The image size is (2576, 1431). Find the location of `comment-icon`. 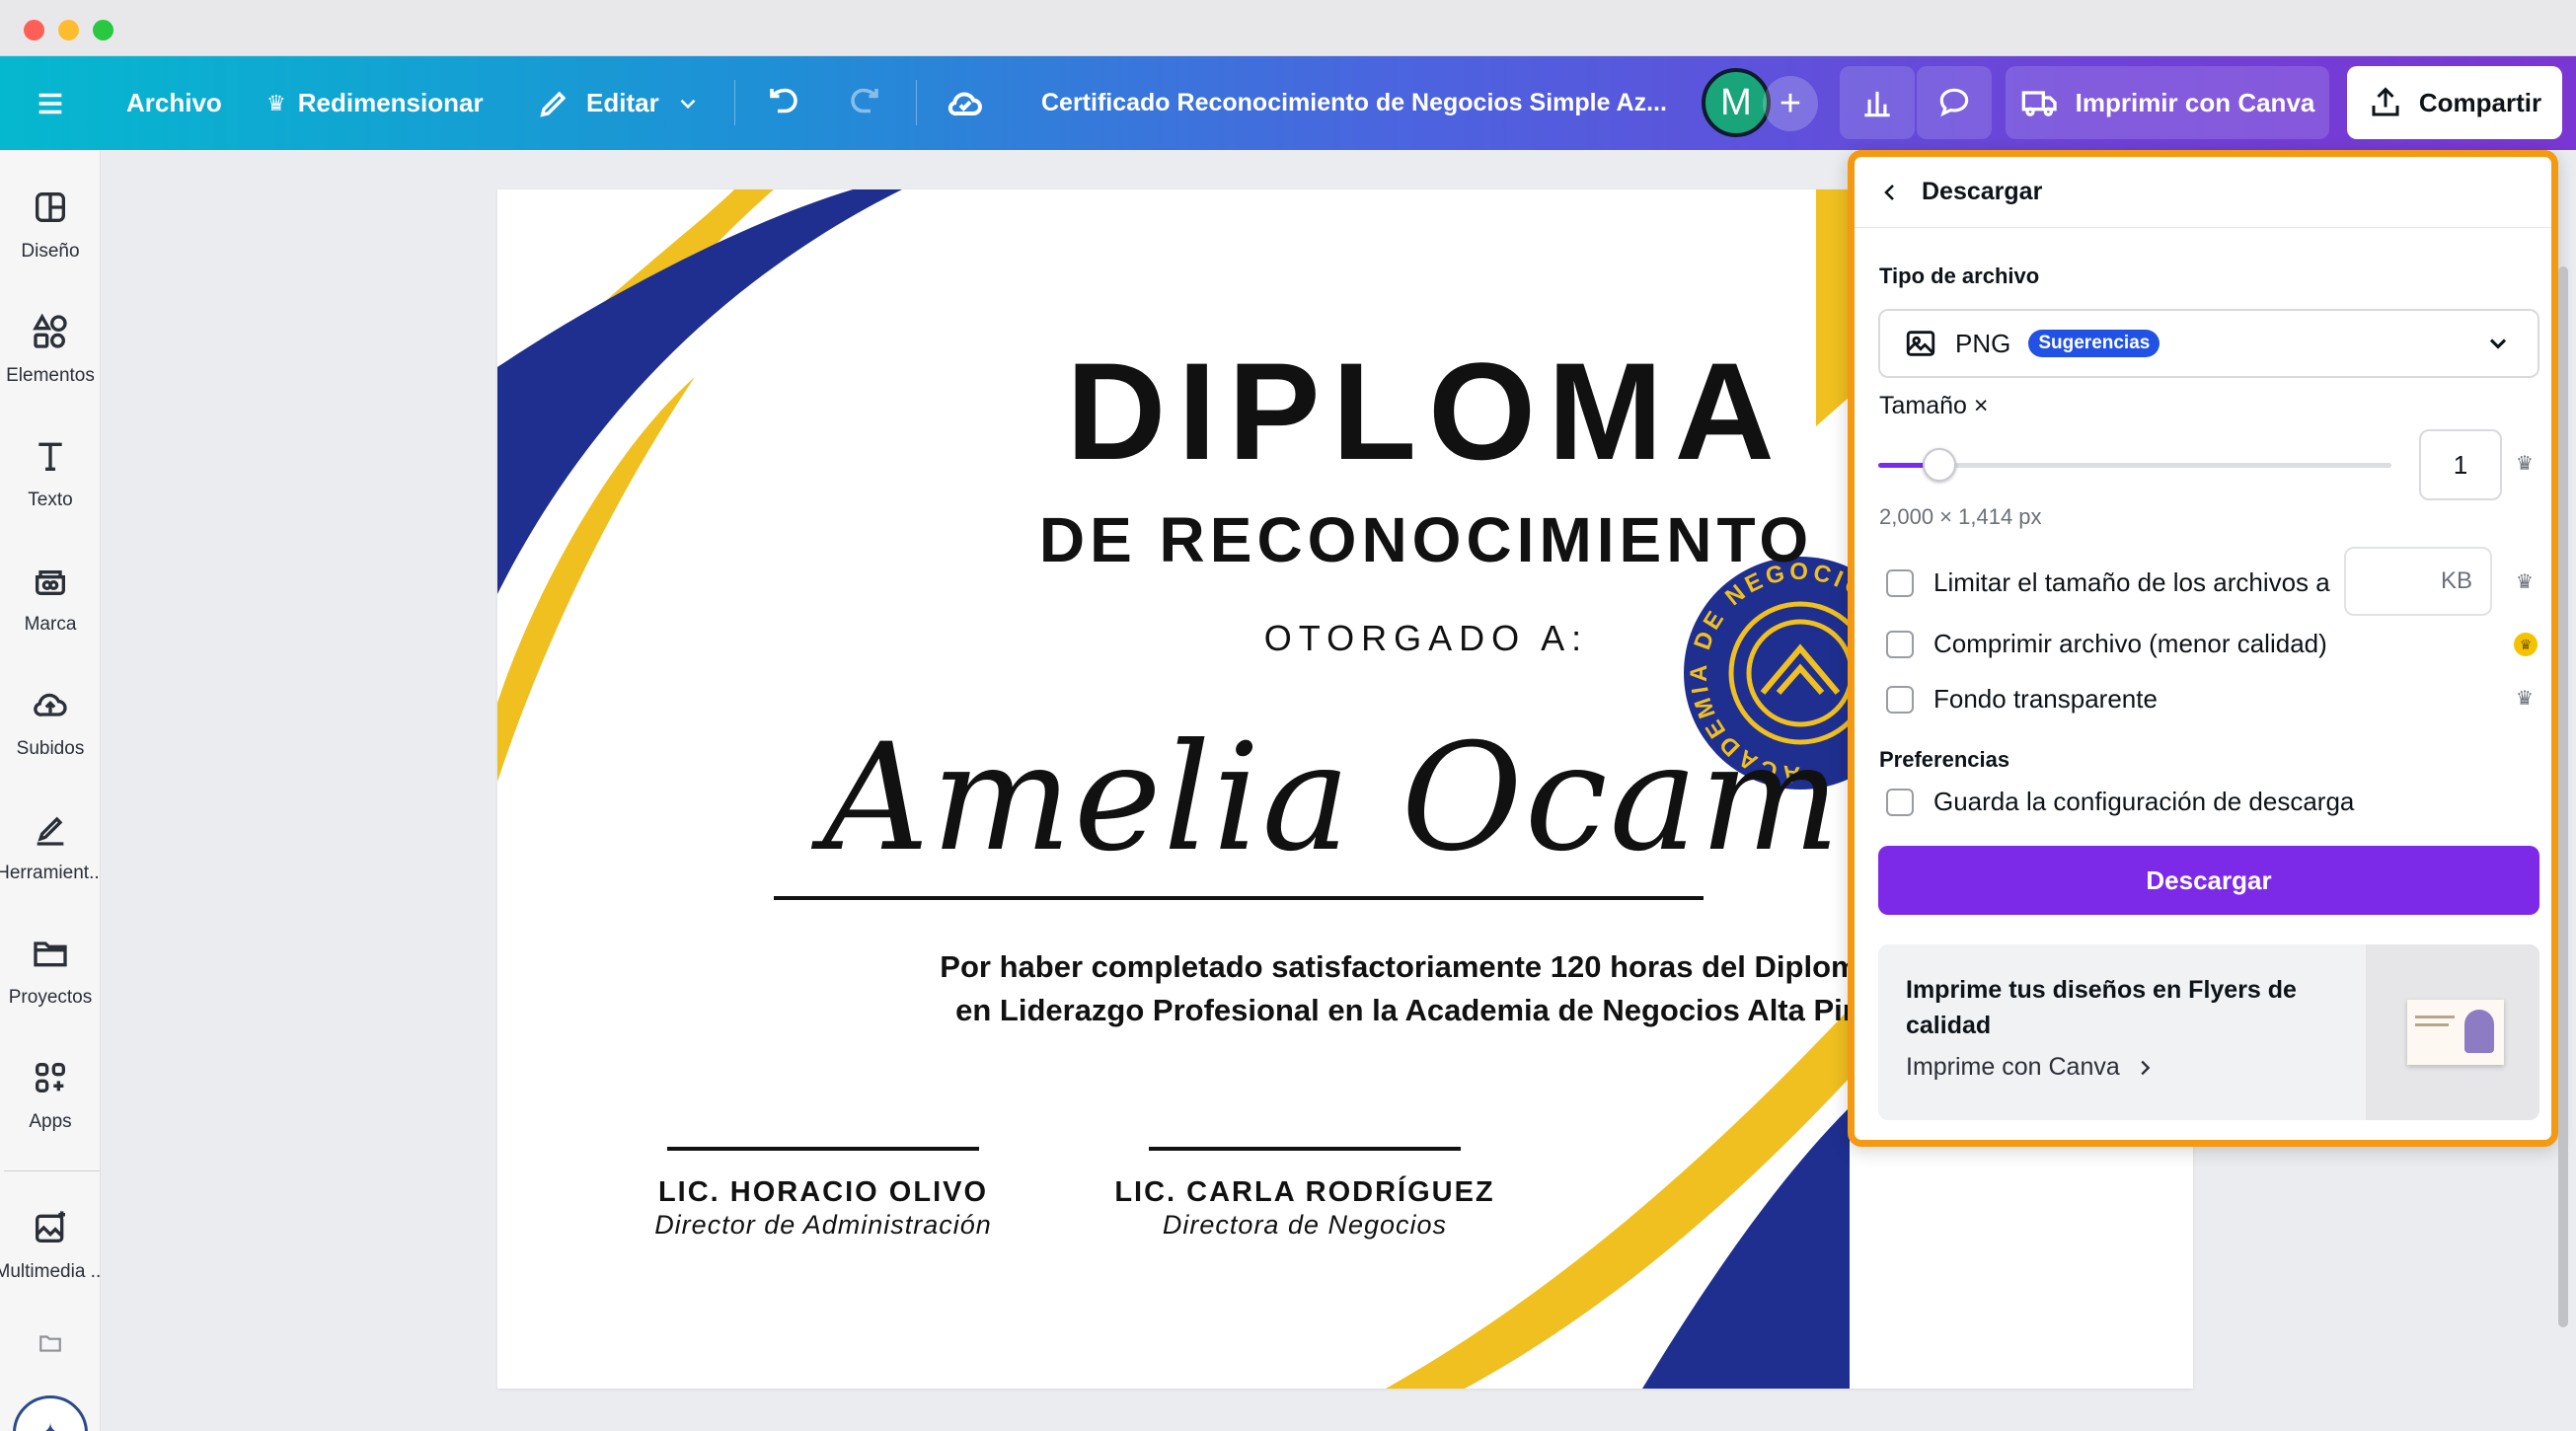

comment-icon is located at coordinates (1954, 102).